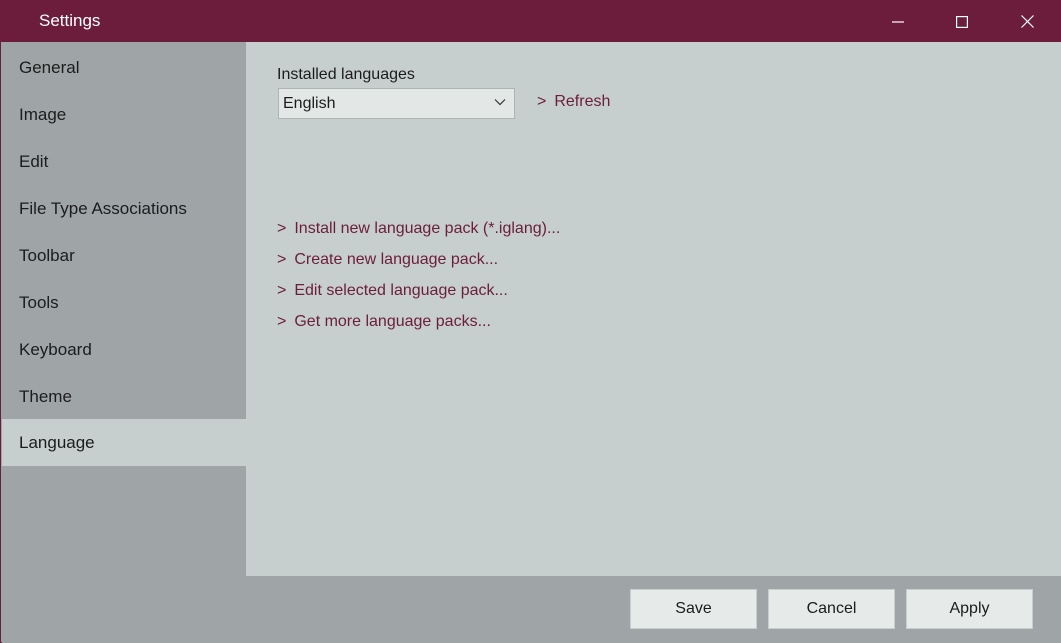 This screenshot has height=643, width=1061. Describe the element at coordinates (831, 609) in the screenshot. I see `cancel-button: Cancel` at that location.